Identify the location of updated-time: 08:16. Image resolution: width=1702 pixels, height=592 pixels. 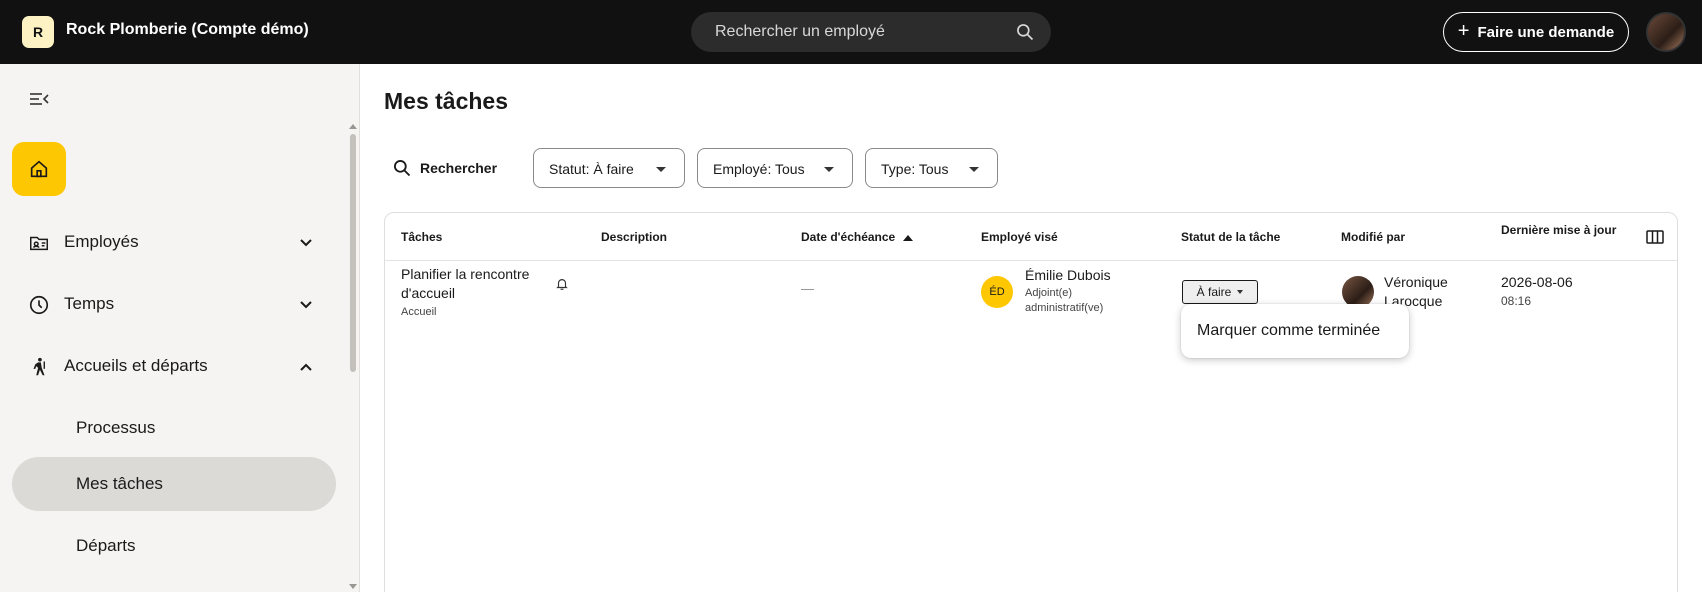
(1516, 301).